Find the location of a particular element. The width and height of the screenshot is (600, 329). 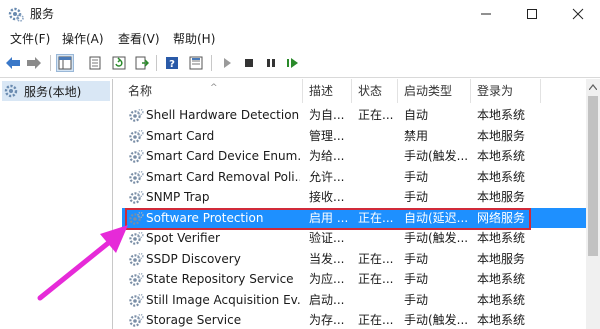

forward-icon is located at coordinates (34, 63).